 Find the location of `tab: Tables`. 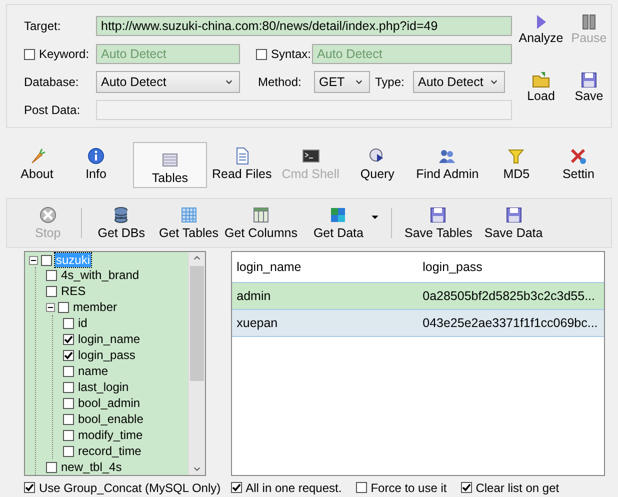

tab: Tables is located at coordinates (170, 165).